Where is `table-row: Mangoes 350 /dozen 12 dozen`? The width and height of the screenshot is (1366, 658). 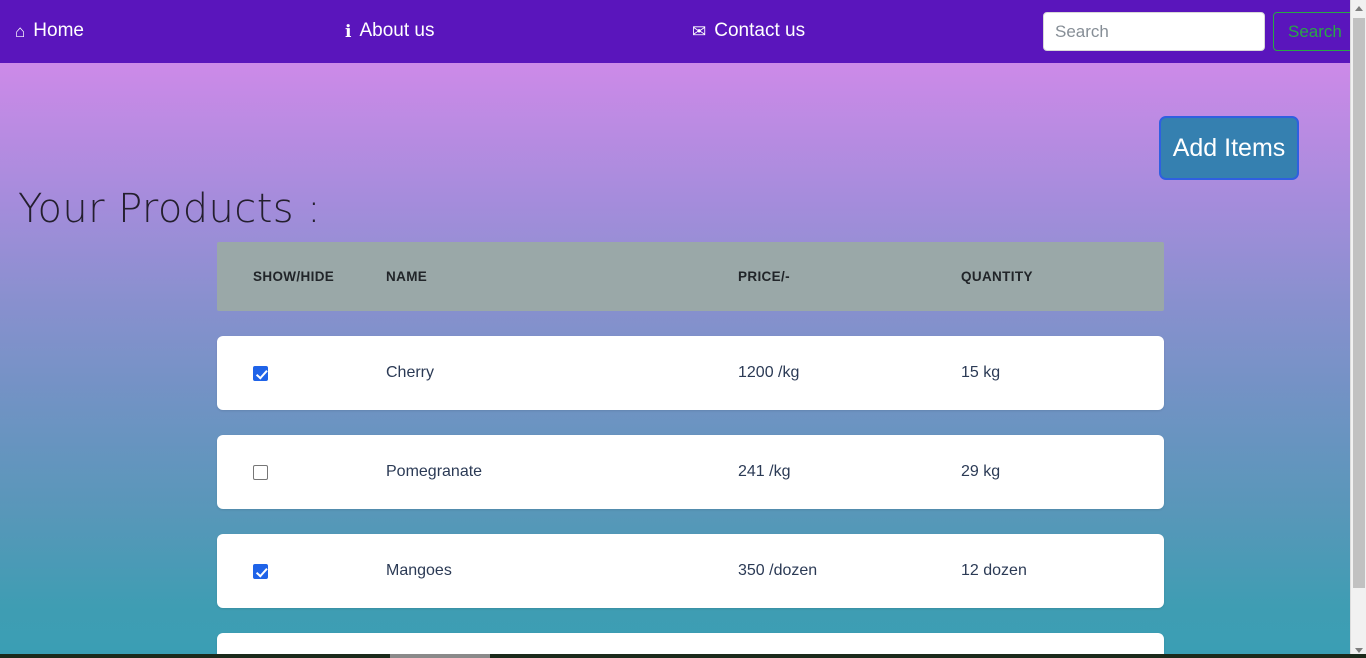
table-row: Mangoes 350 /dozen 12 dozen is located at coordinates (690, 571).